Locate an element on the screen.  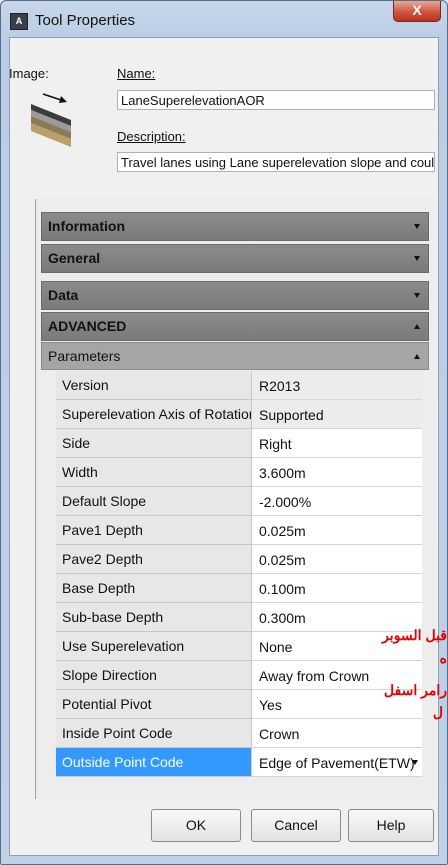
param-row-base-depth: Base Depth 0.100m is located at coordinates (239, 588).